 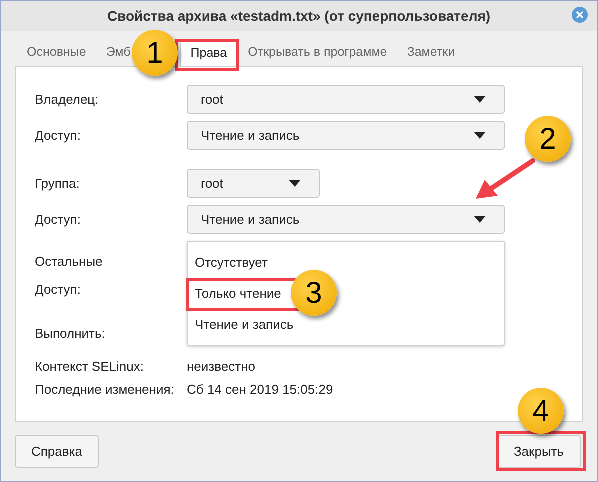 I want to click on help-button: Справка, so click(x=57, y=451).